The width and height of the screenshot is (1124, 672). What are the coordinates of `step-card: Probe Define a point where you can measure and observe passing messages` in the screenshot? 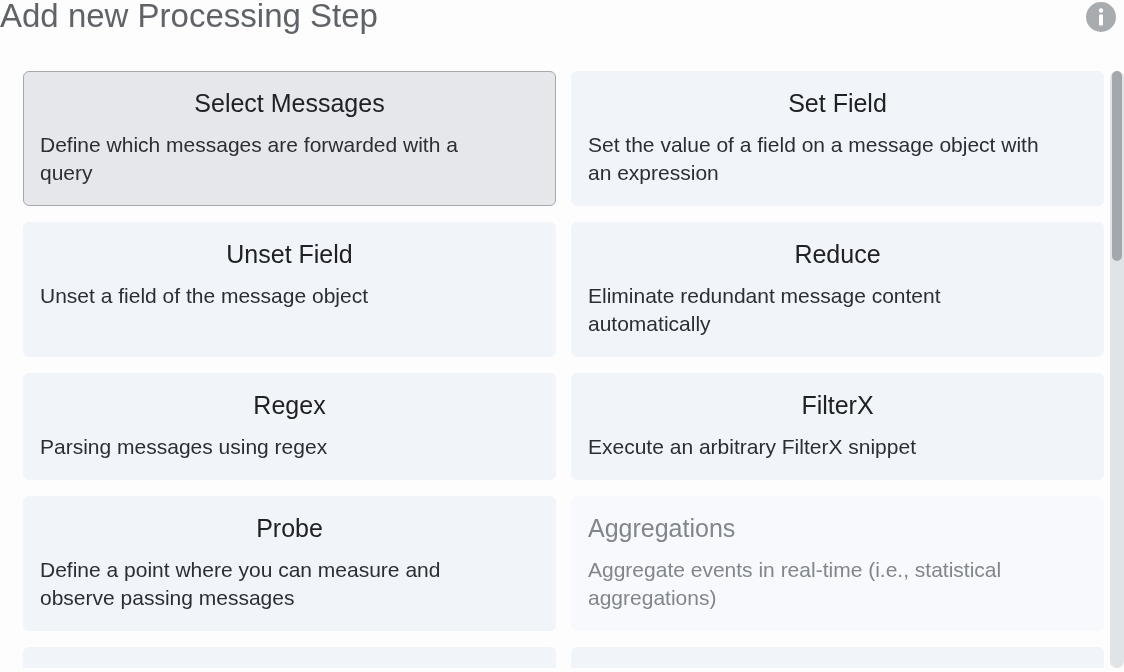 It's located at (289, 563).